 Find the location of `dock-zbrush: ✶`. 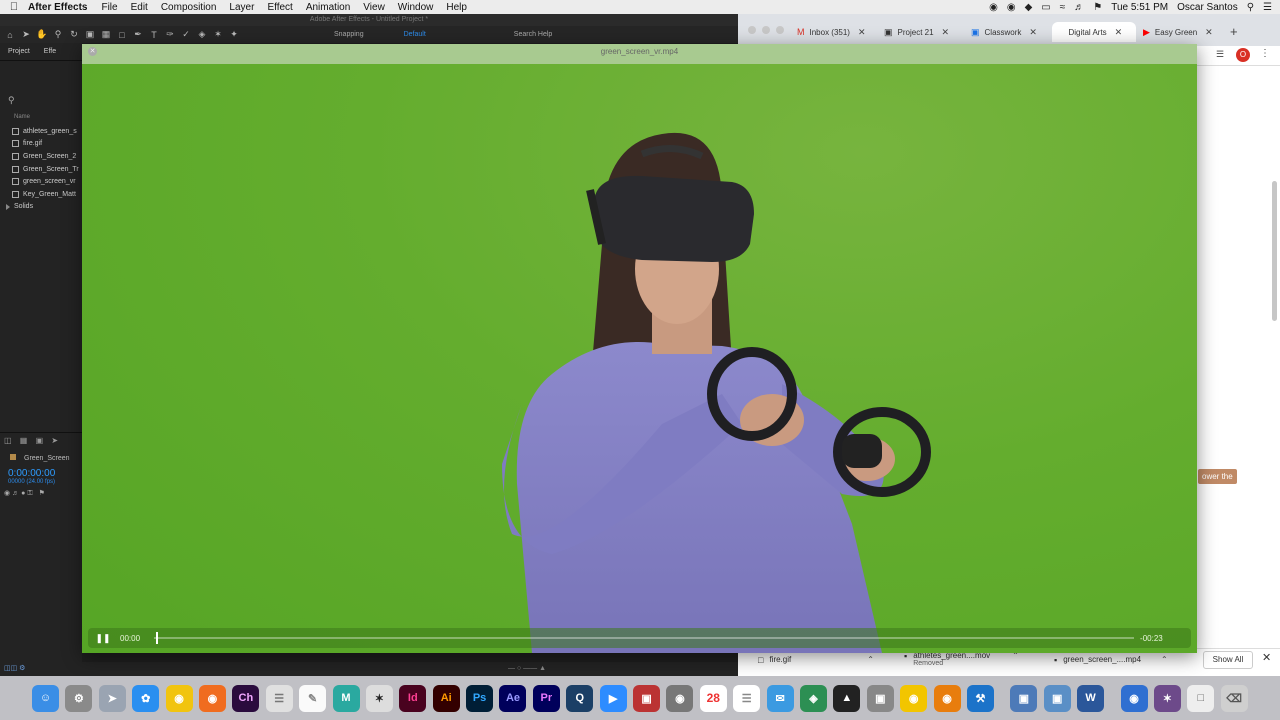

dock-zbrush: ✶ is located at coordinates (379, 698).